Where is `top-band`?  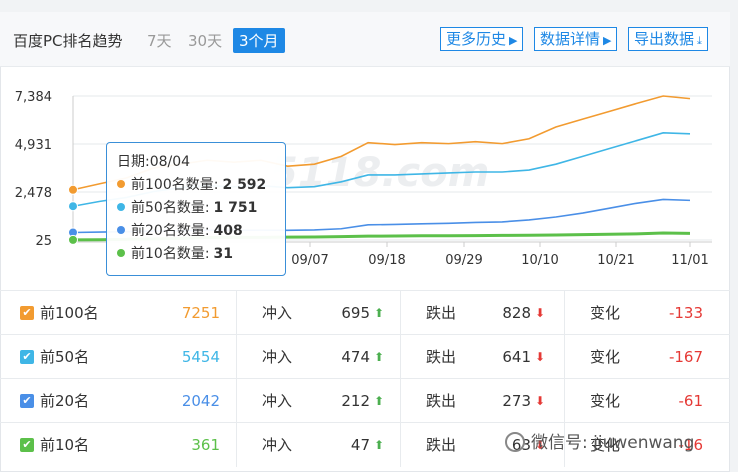 top-band is located at coordinates (369, 6).